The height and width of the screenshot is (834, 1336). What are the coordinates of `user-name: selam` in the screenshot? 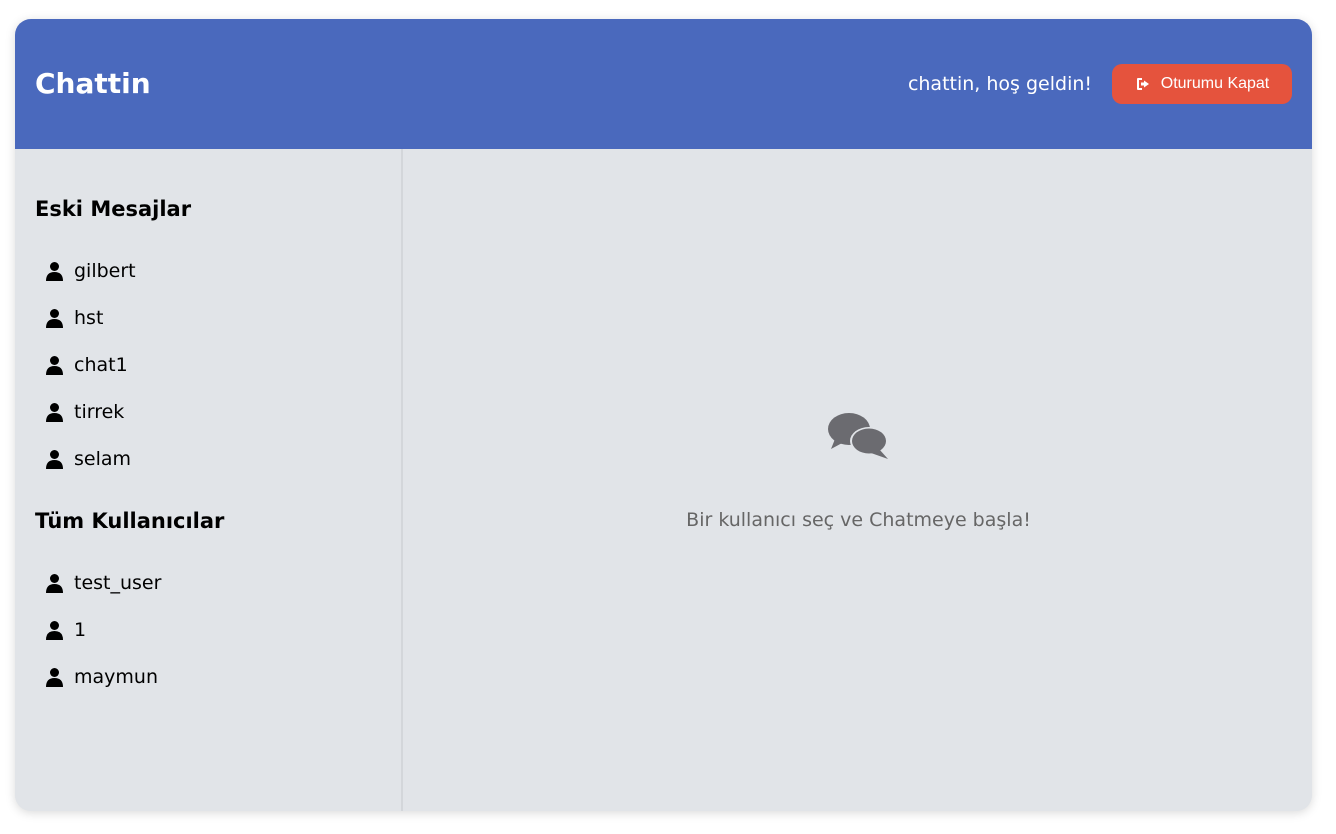 It's located at (103, 459).